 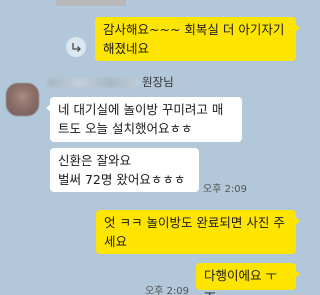 I want to click on their-message-bubble: 네 대기실에 놀이방 꾸미려고 매 트도 오늘 설치했어요ㅎㅎ, so click(x=144, y=119).